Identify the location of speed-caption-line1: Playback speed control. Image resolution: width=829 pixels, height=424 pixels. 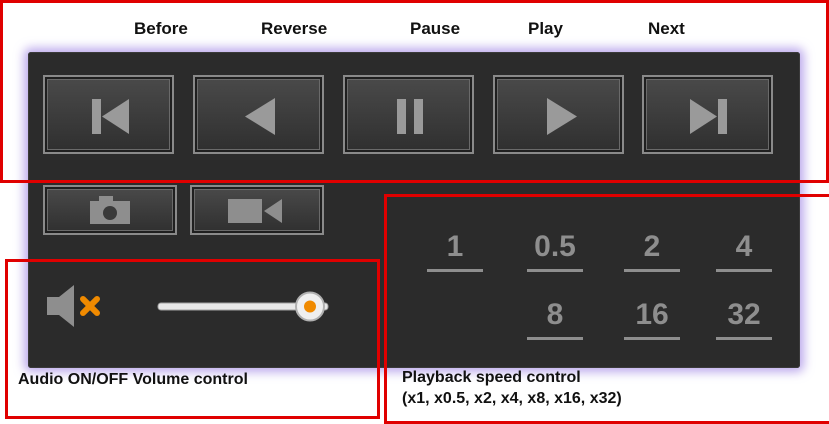
(491, 377).